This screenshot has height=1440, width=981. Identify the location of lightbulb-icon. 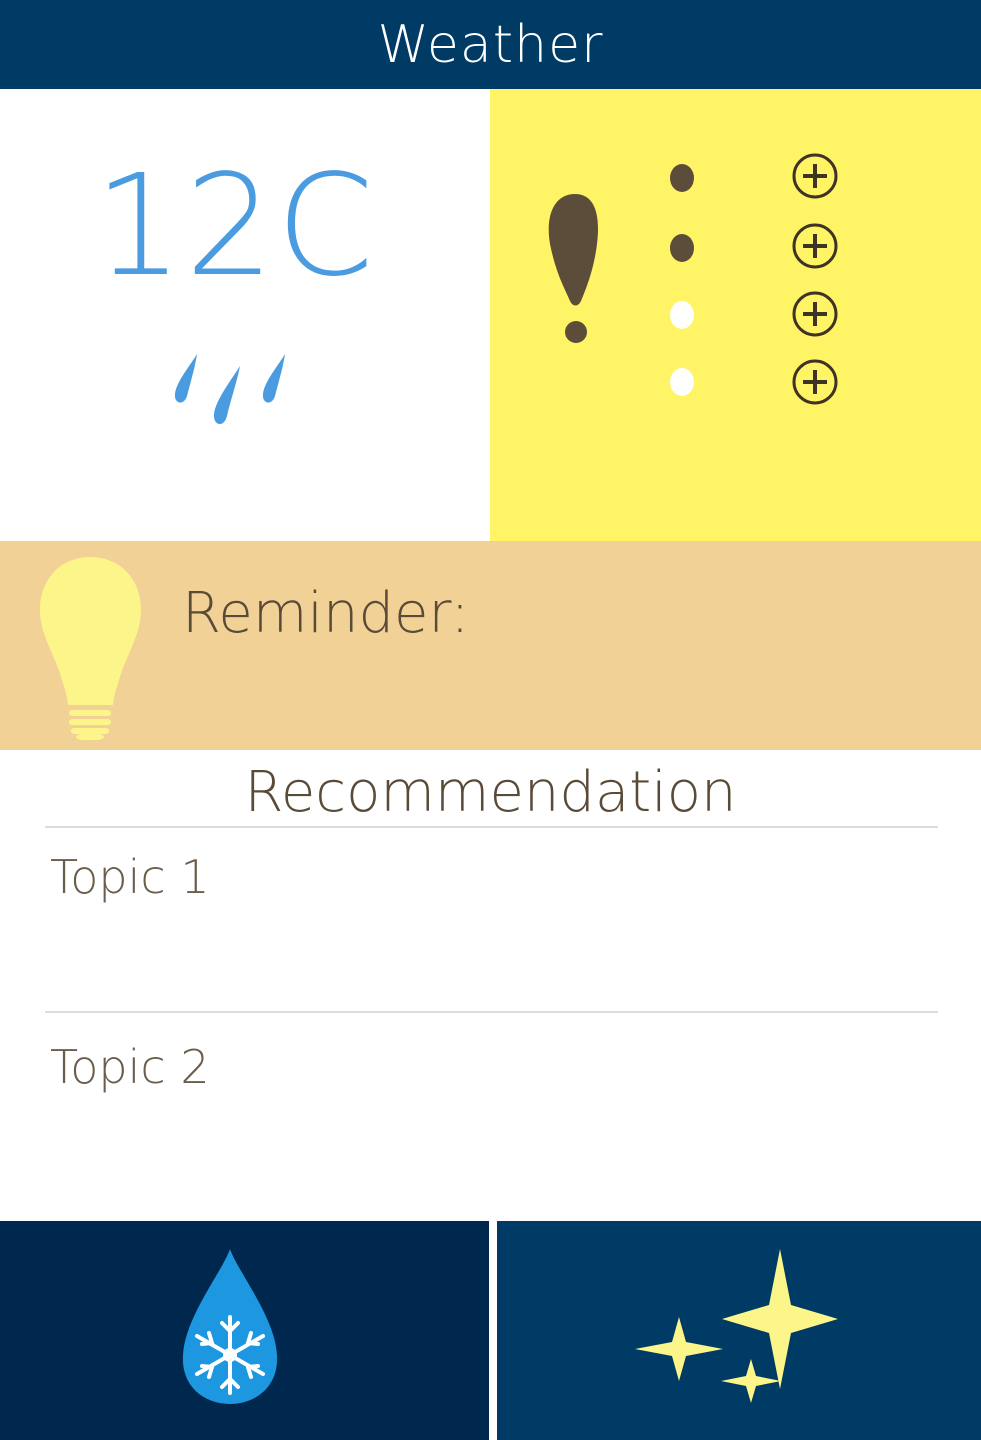
(90, 648).